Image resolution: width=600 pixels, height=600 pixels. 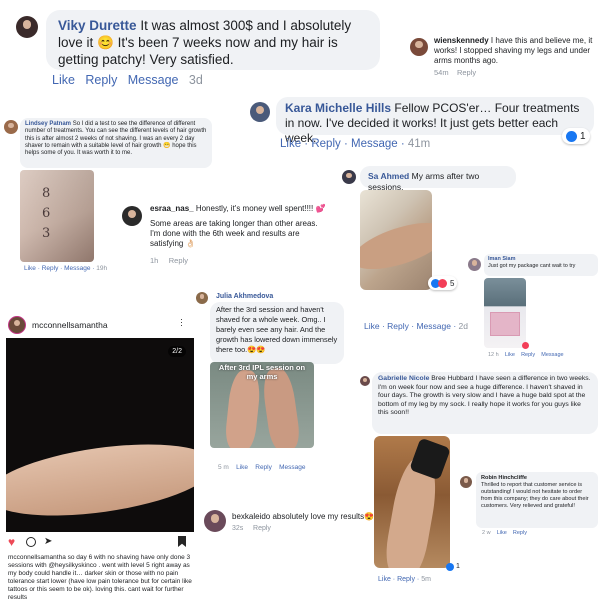 What do you see at coordinates (46, 213) in the screenshot?
I see `ink-marks: 863` at bounding box center [46, 213].